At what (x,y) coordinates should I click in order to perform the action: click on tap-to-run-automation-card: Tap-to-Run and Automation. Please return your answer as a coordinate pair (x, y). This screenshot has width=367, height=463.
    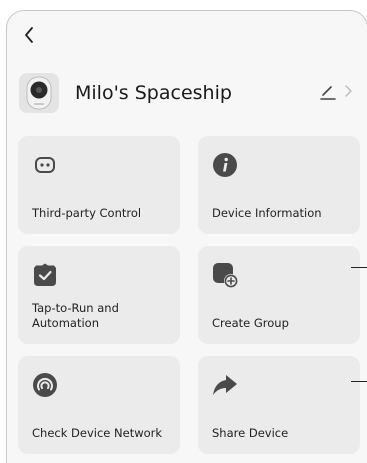
    Looking at the image, I should click on (99, 295).